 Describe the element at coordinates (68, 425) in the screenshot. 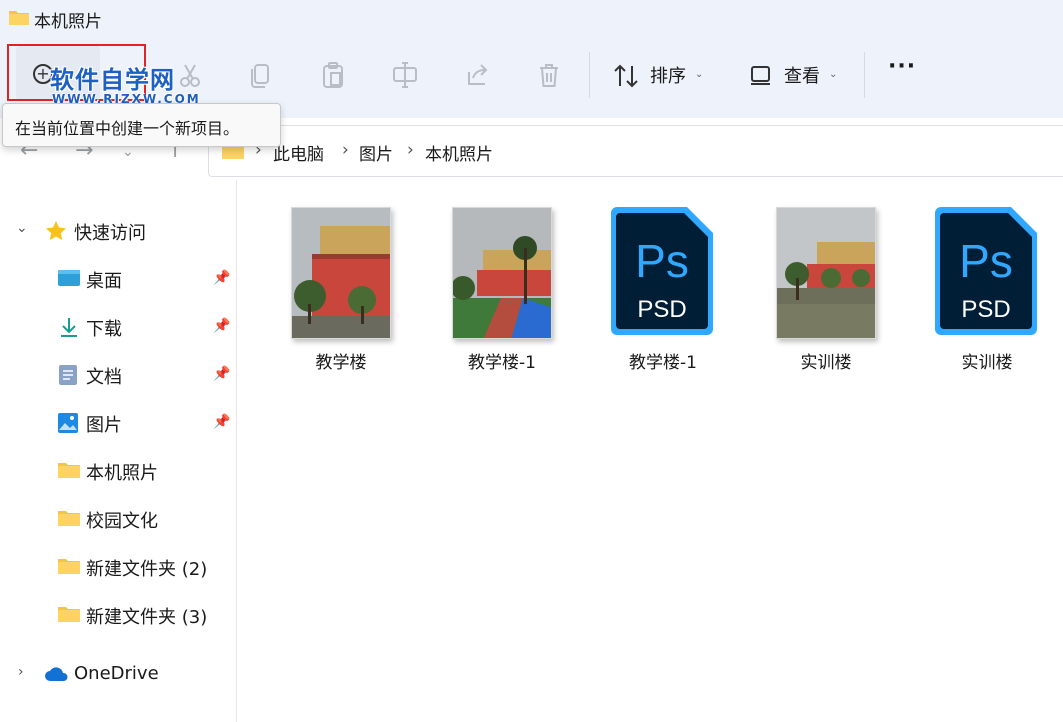

I see `pictures-icon` at that location.